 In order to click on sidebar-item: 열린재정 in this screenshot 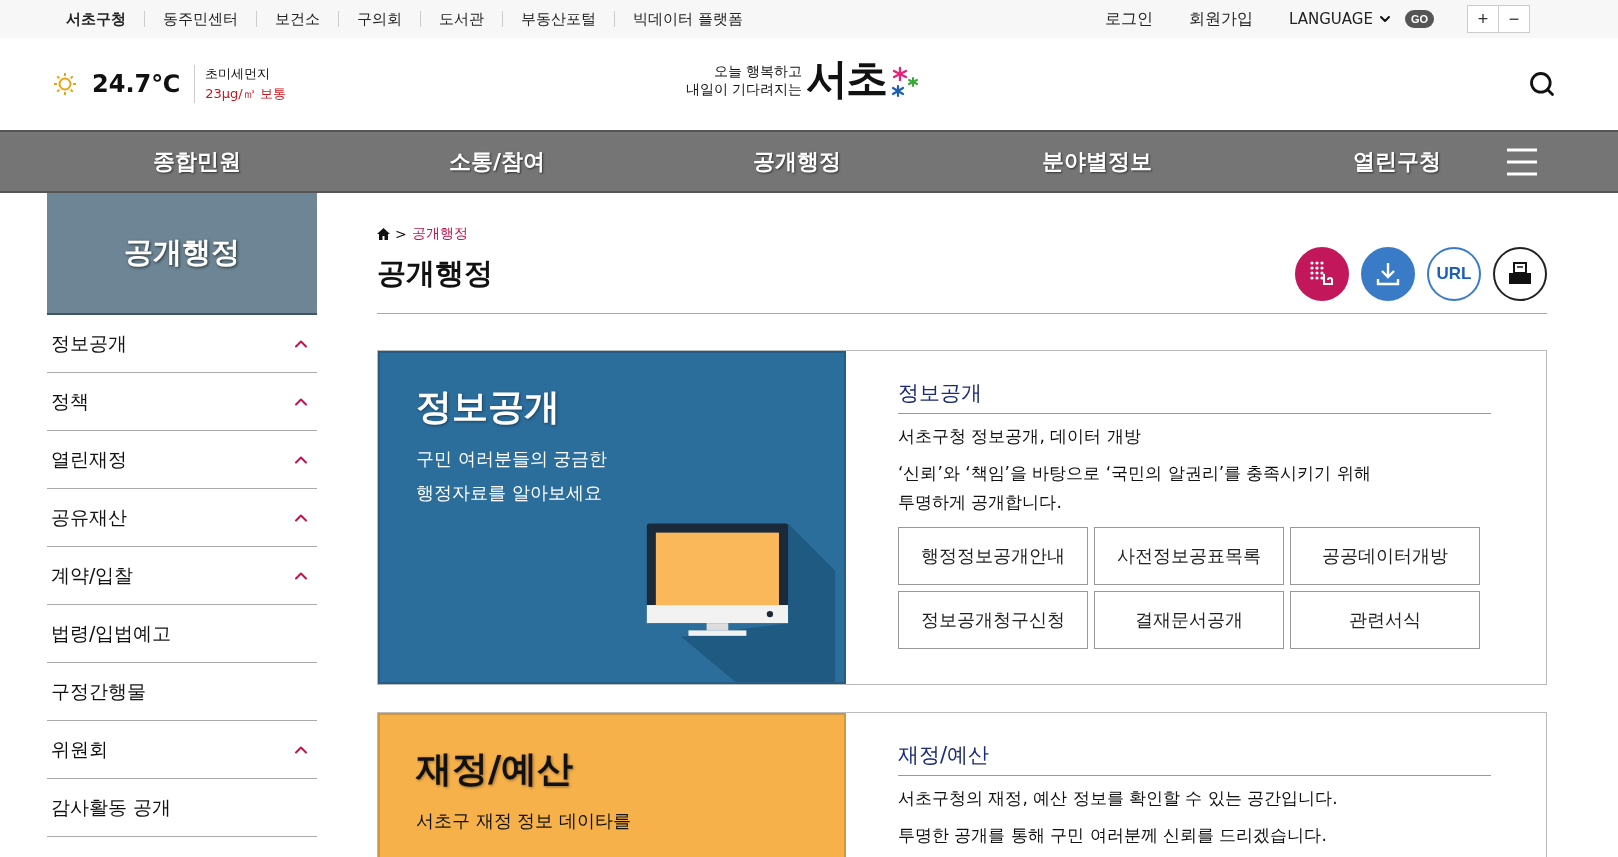, I will do `click(182, 460)`.